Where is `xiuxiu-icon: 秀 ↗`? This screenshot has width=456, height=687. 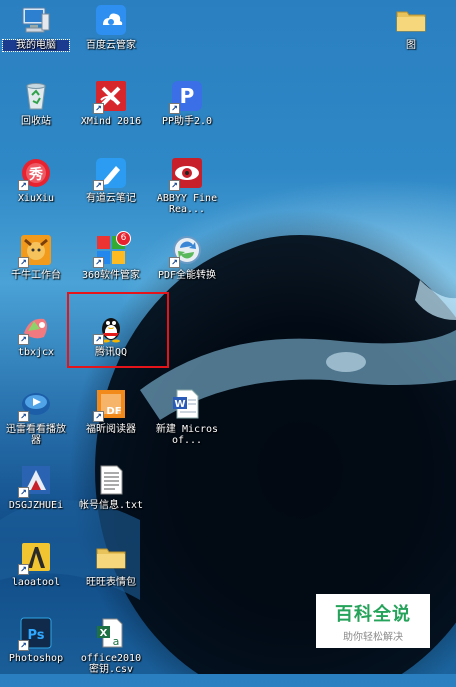 xiuxiu-icon: 秀 ↗ is located at coordinates (35, 174).